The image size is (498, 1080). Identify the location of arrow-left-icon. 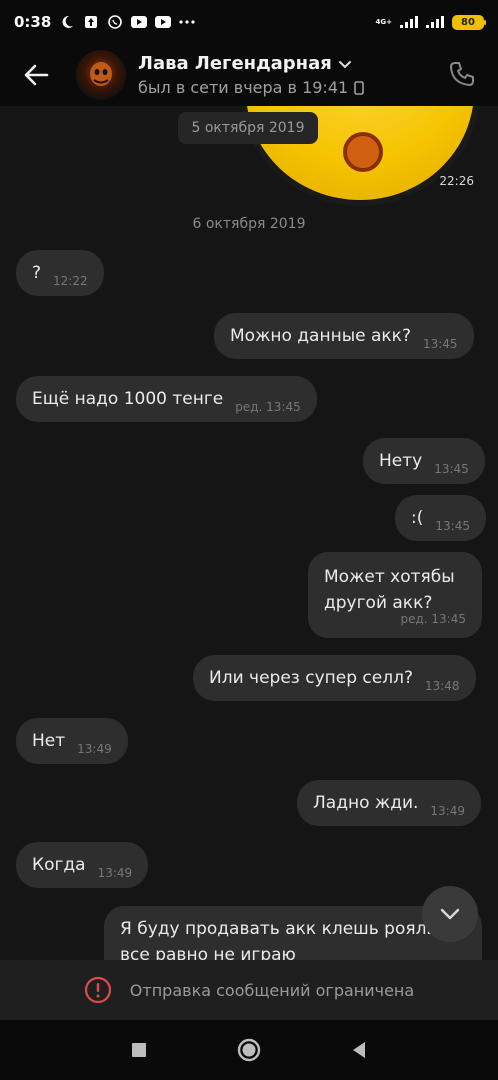
(36, 75).